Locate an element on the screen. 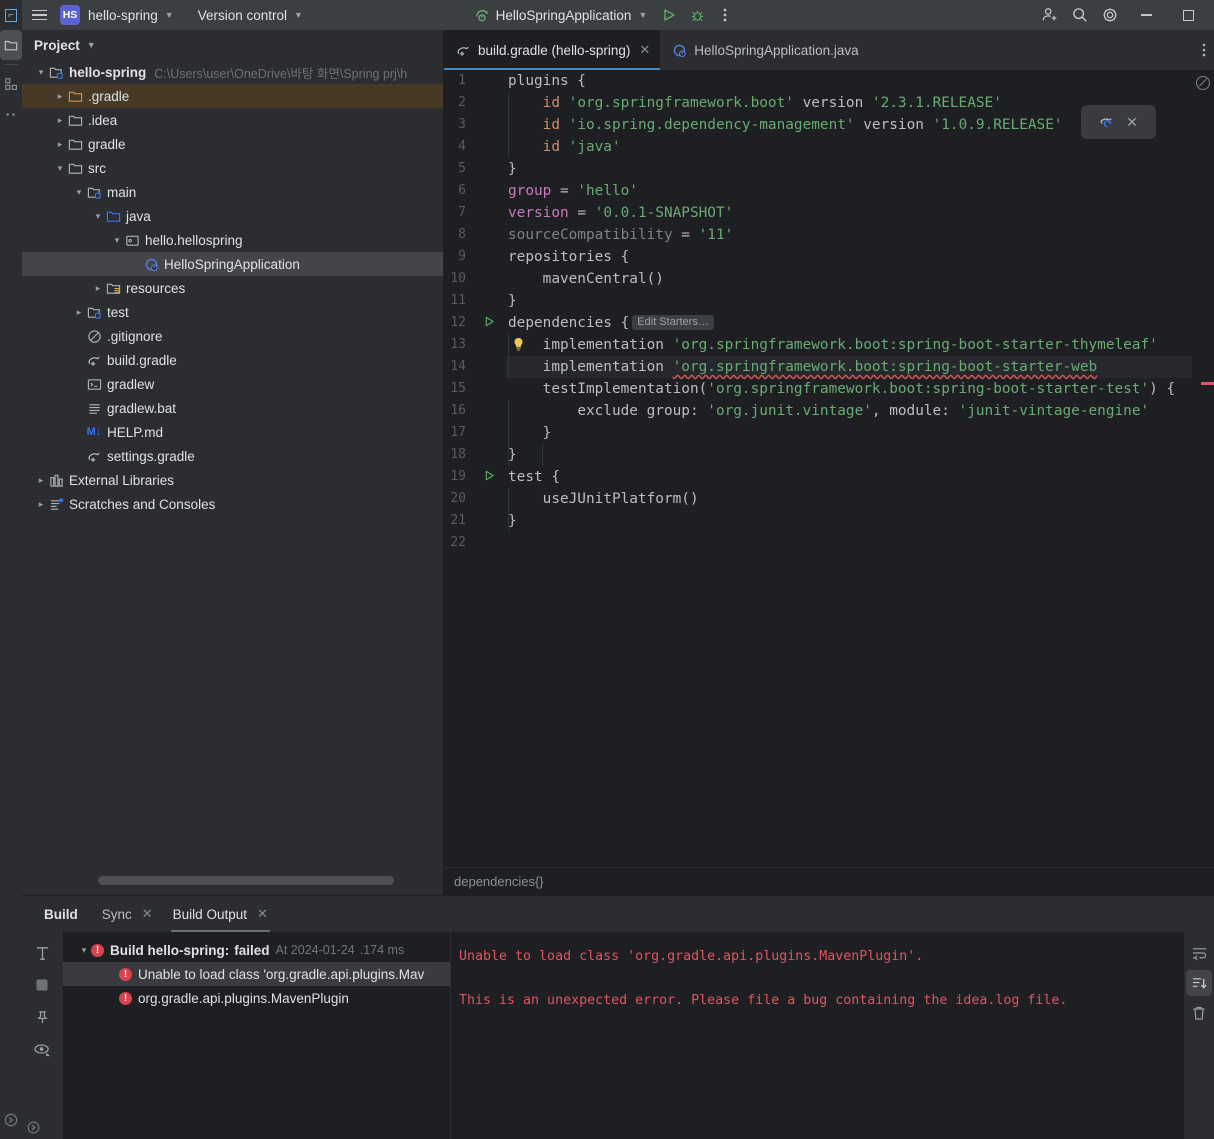 The width and height of the screenshot is (1214, 1139). tree-node-gradlew: gradlew is located at coordinates (232, 384).